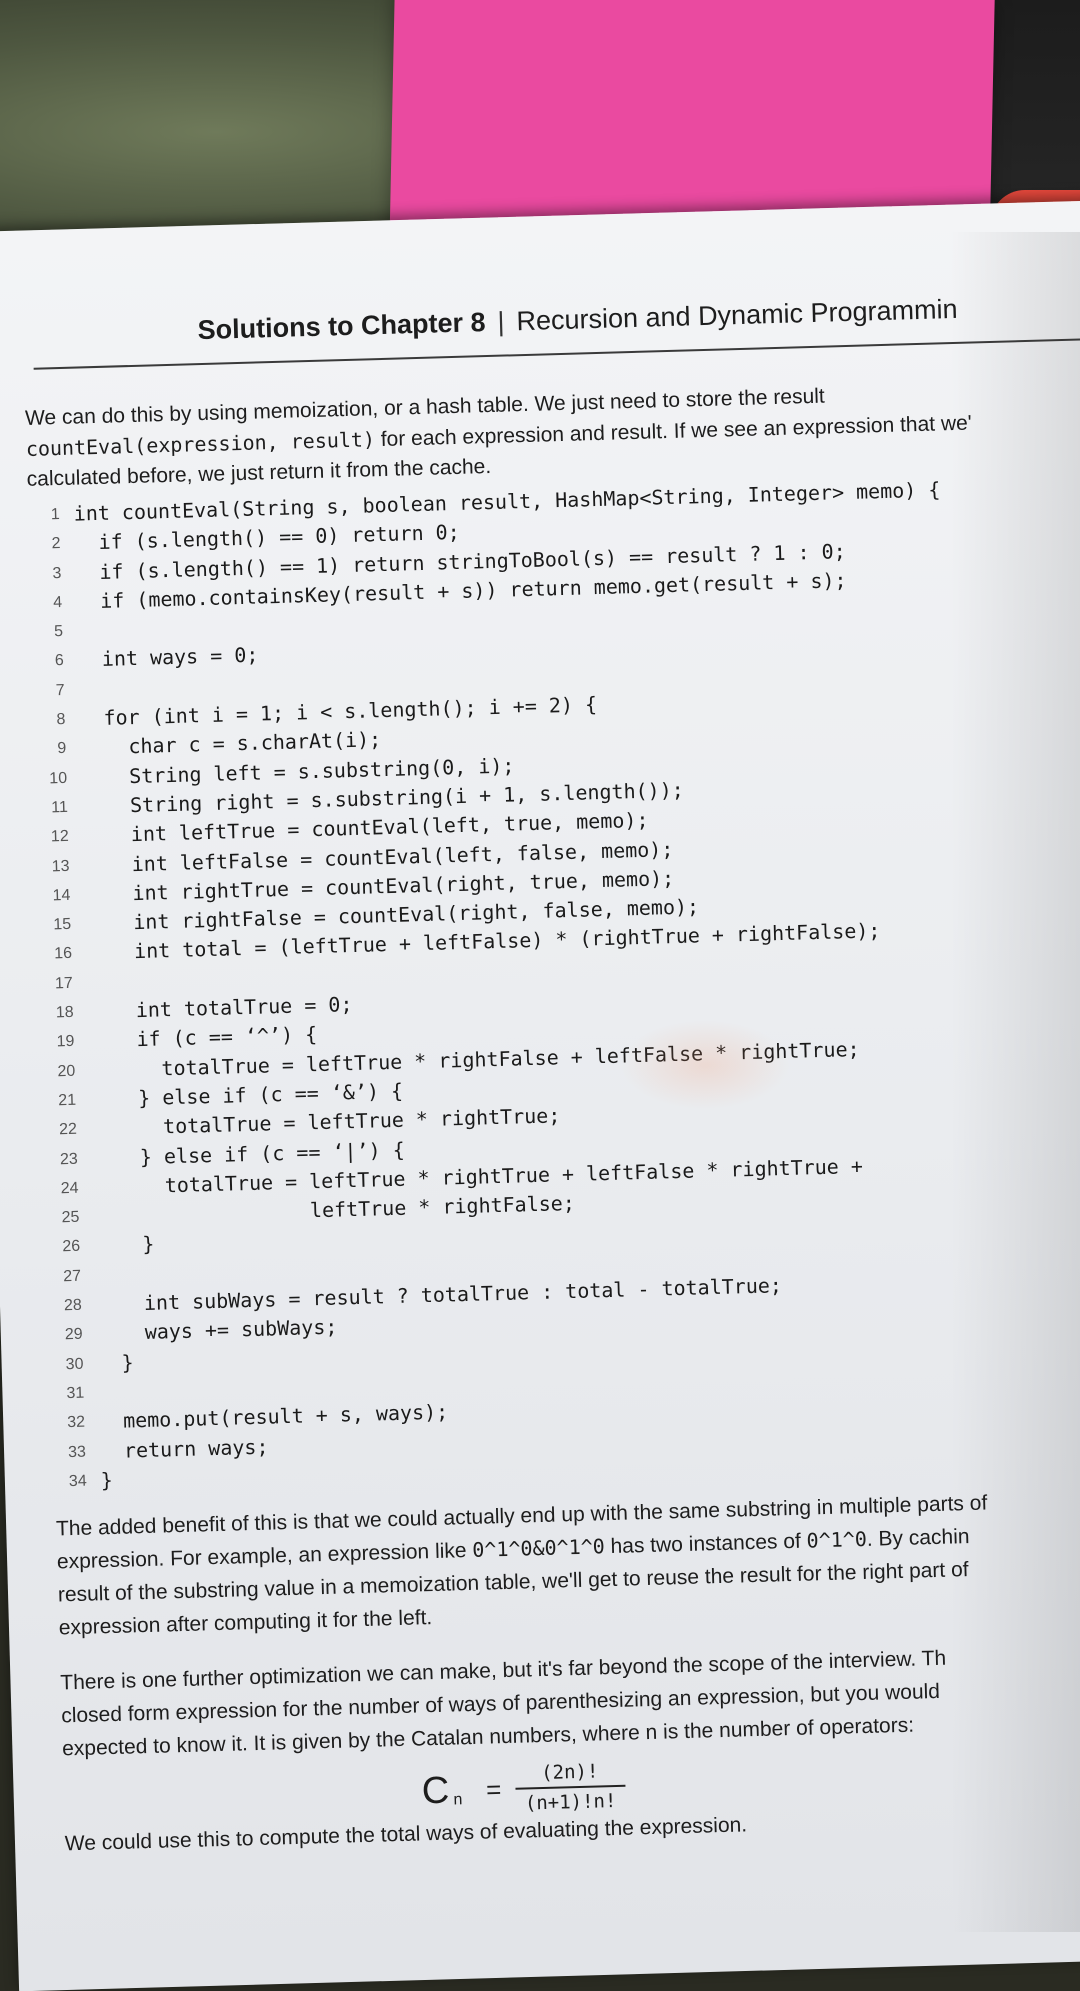 The height and width of the screenshot is (1991, 1080). Describe the element at coordinates (569, 1772) in the screenshot. I see `formula-numerator: (2n)!` at that location.